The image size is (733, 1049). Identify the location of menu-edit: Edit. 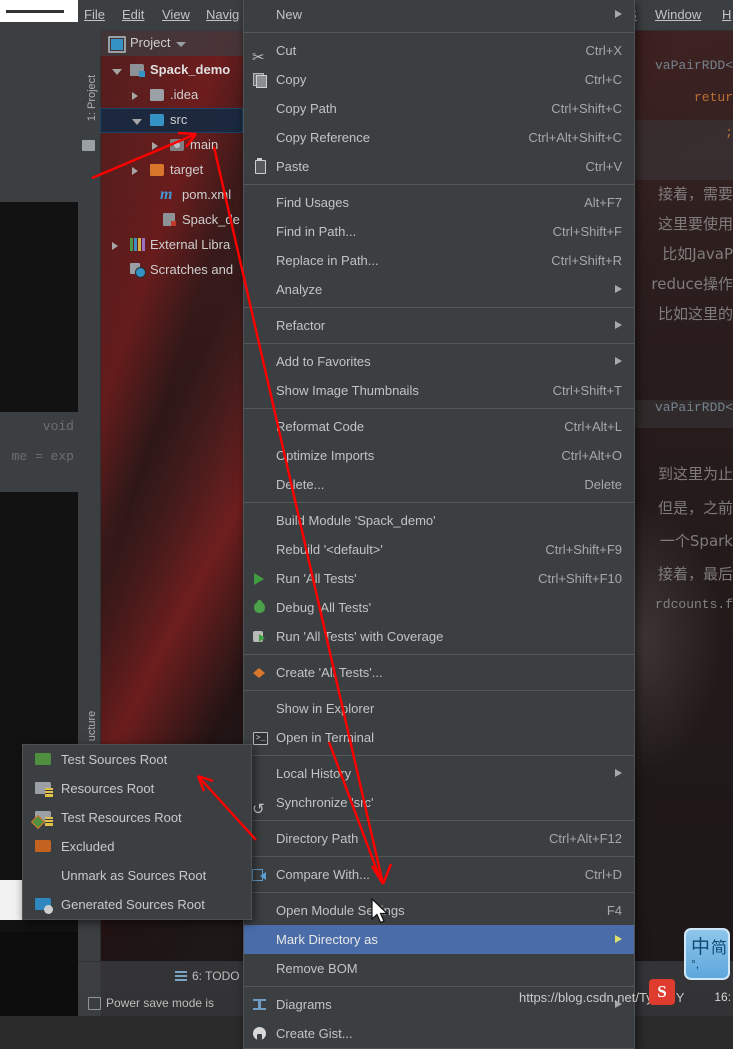
(133, 14).